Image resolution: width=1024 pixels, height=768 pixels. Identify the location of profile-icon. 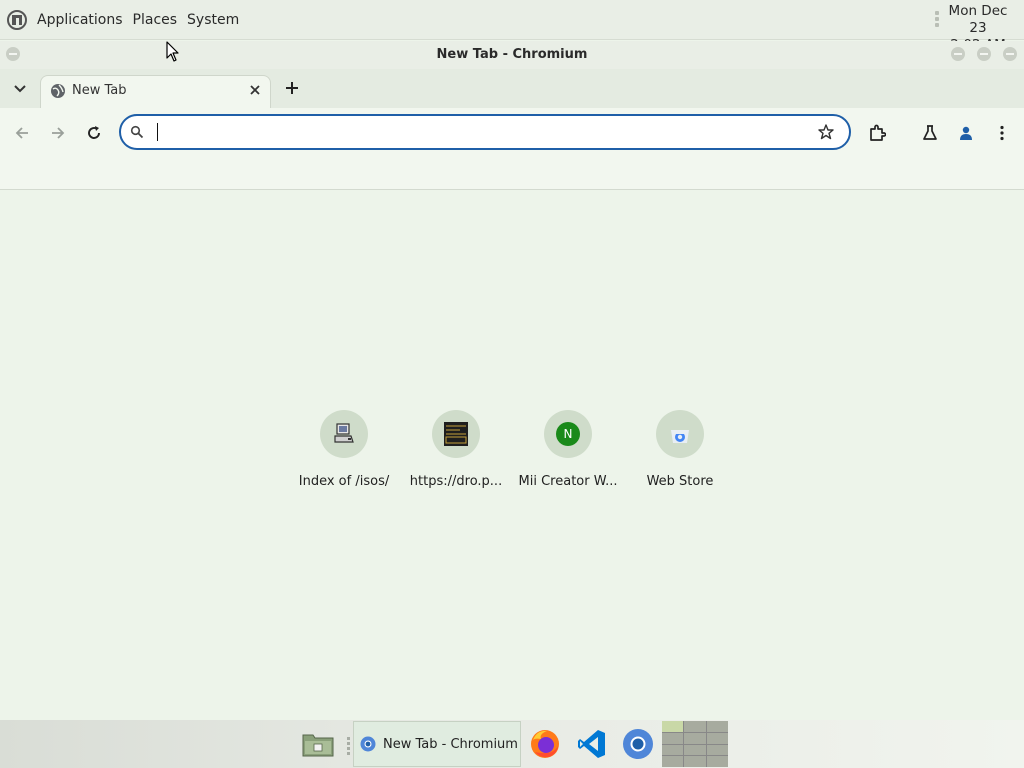
(966, 133).